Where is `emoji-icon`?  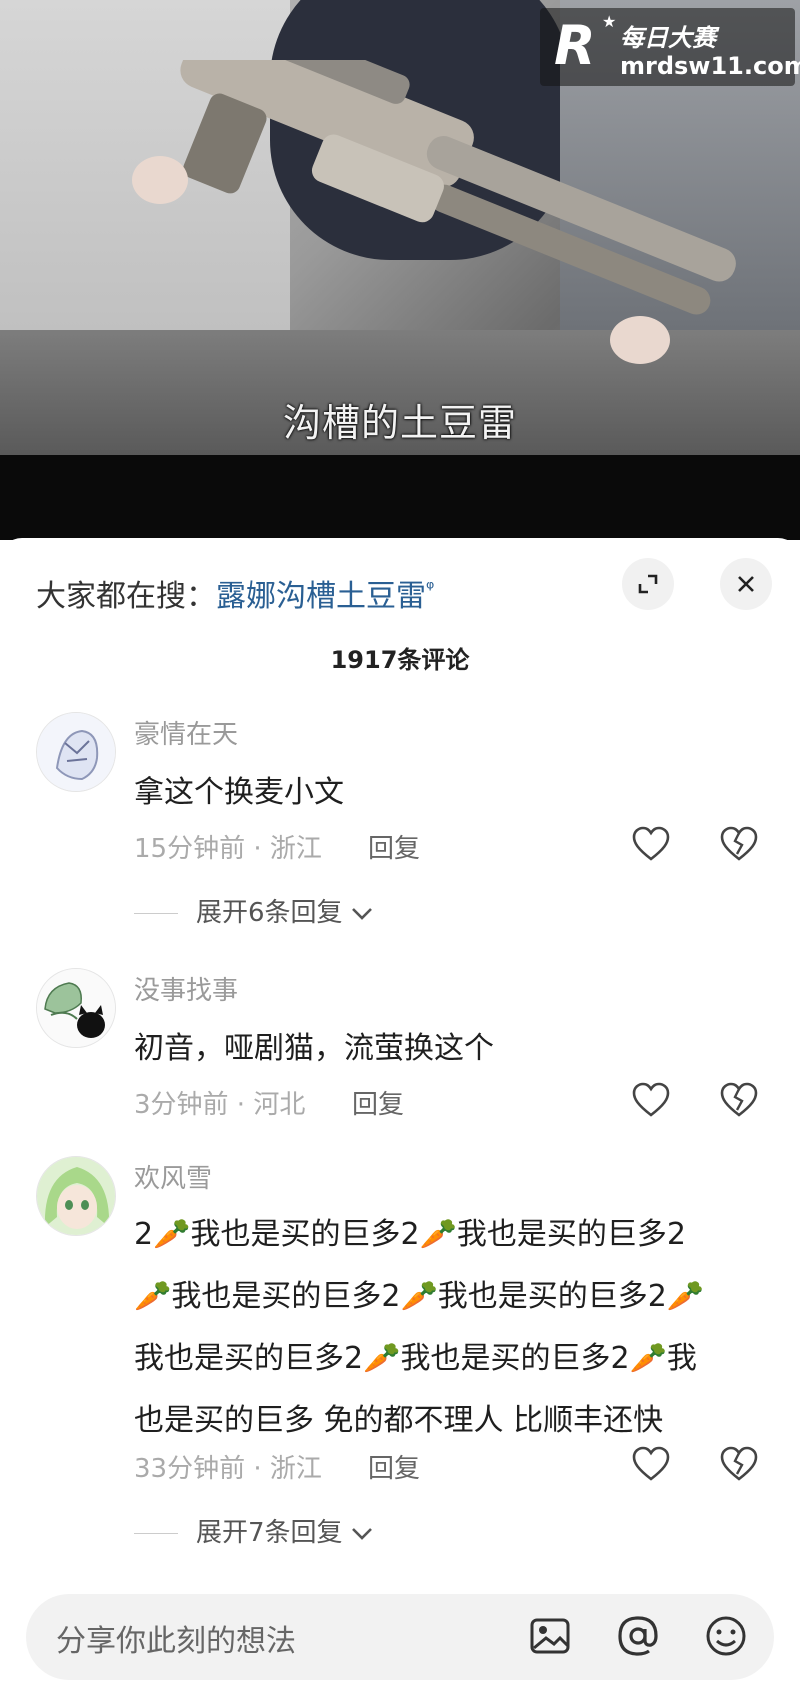 emoji-icon is located at coordinates (726, 1636).